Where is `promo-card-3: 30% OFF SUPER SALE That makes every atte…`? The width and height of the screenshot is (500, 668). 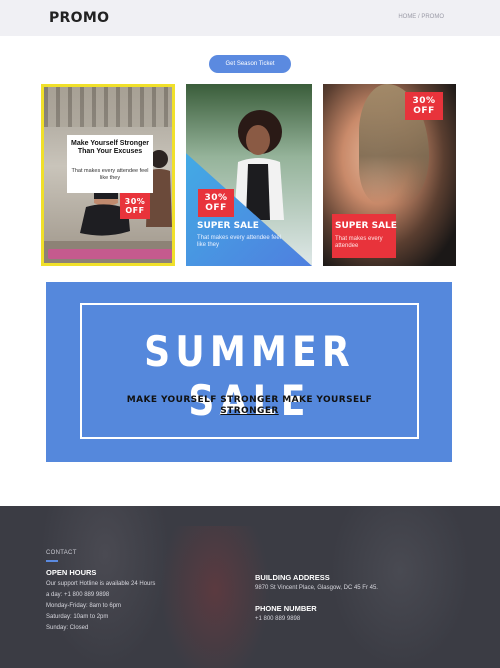 promo-card-3: 30% OFF SUPER SALE That makes every atte… is located at coordinates (389, 175).